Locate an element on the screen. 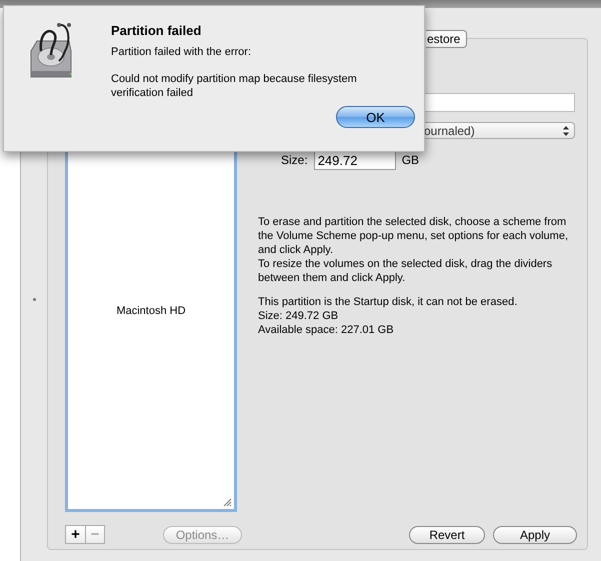 Image resolution: width=601 pixels, height=561 pixels. revert-button: Revert is located at coordinates (447, 535).